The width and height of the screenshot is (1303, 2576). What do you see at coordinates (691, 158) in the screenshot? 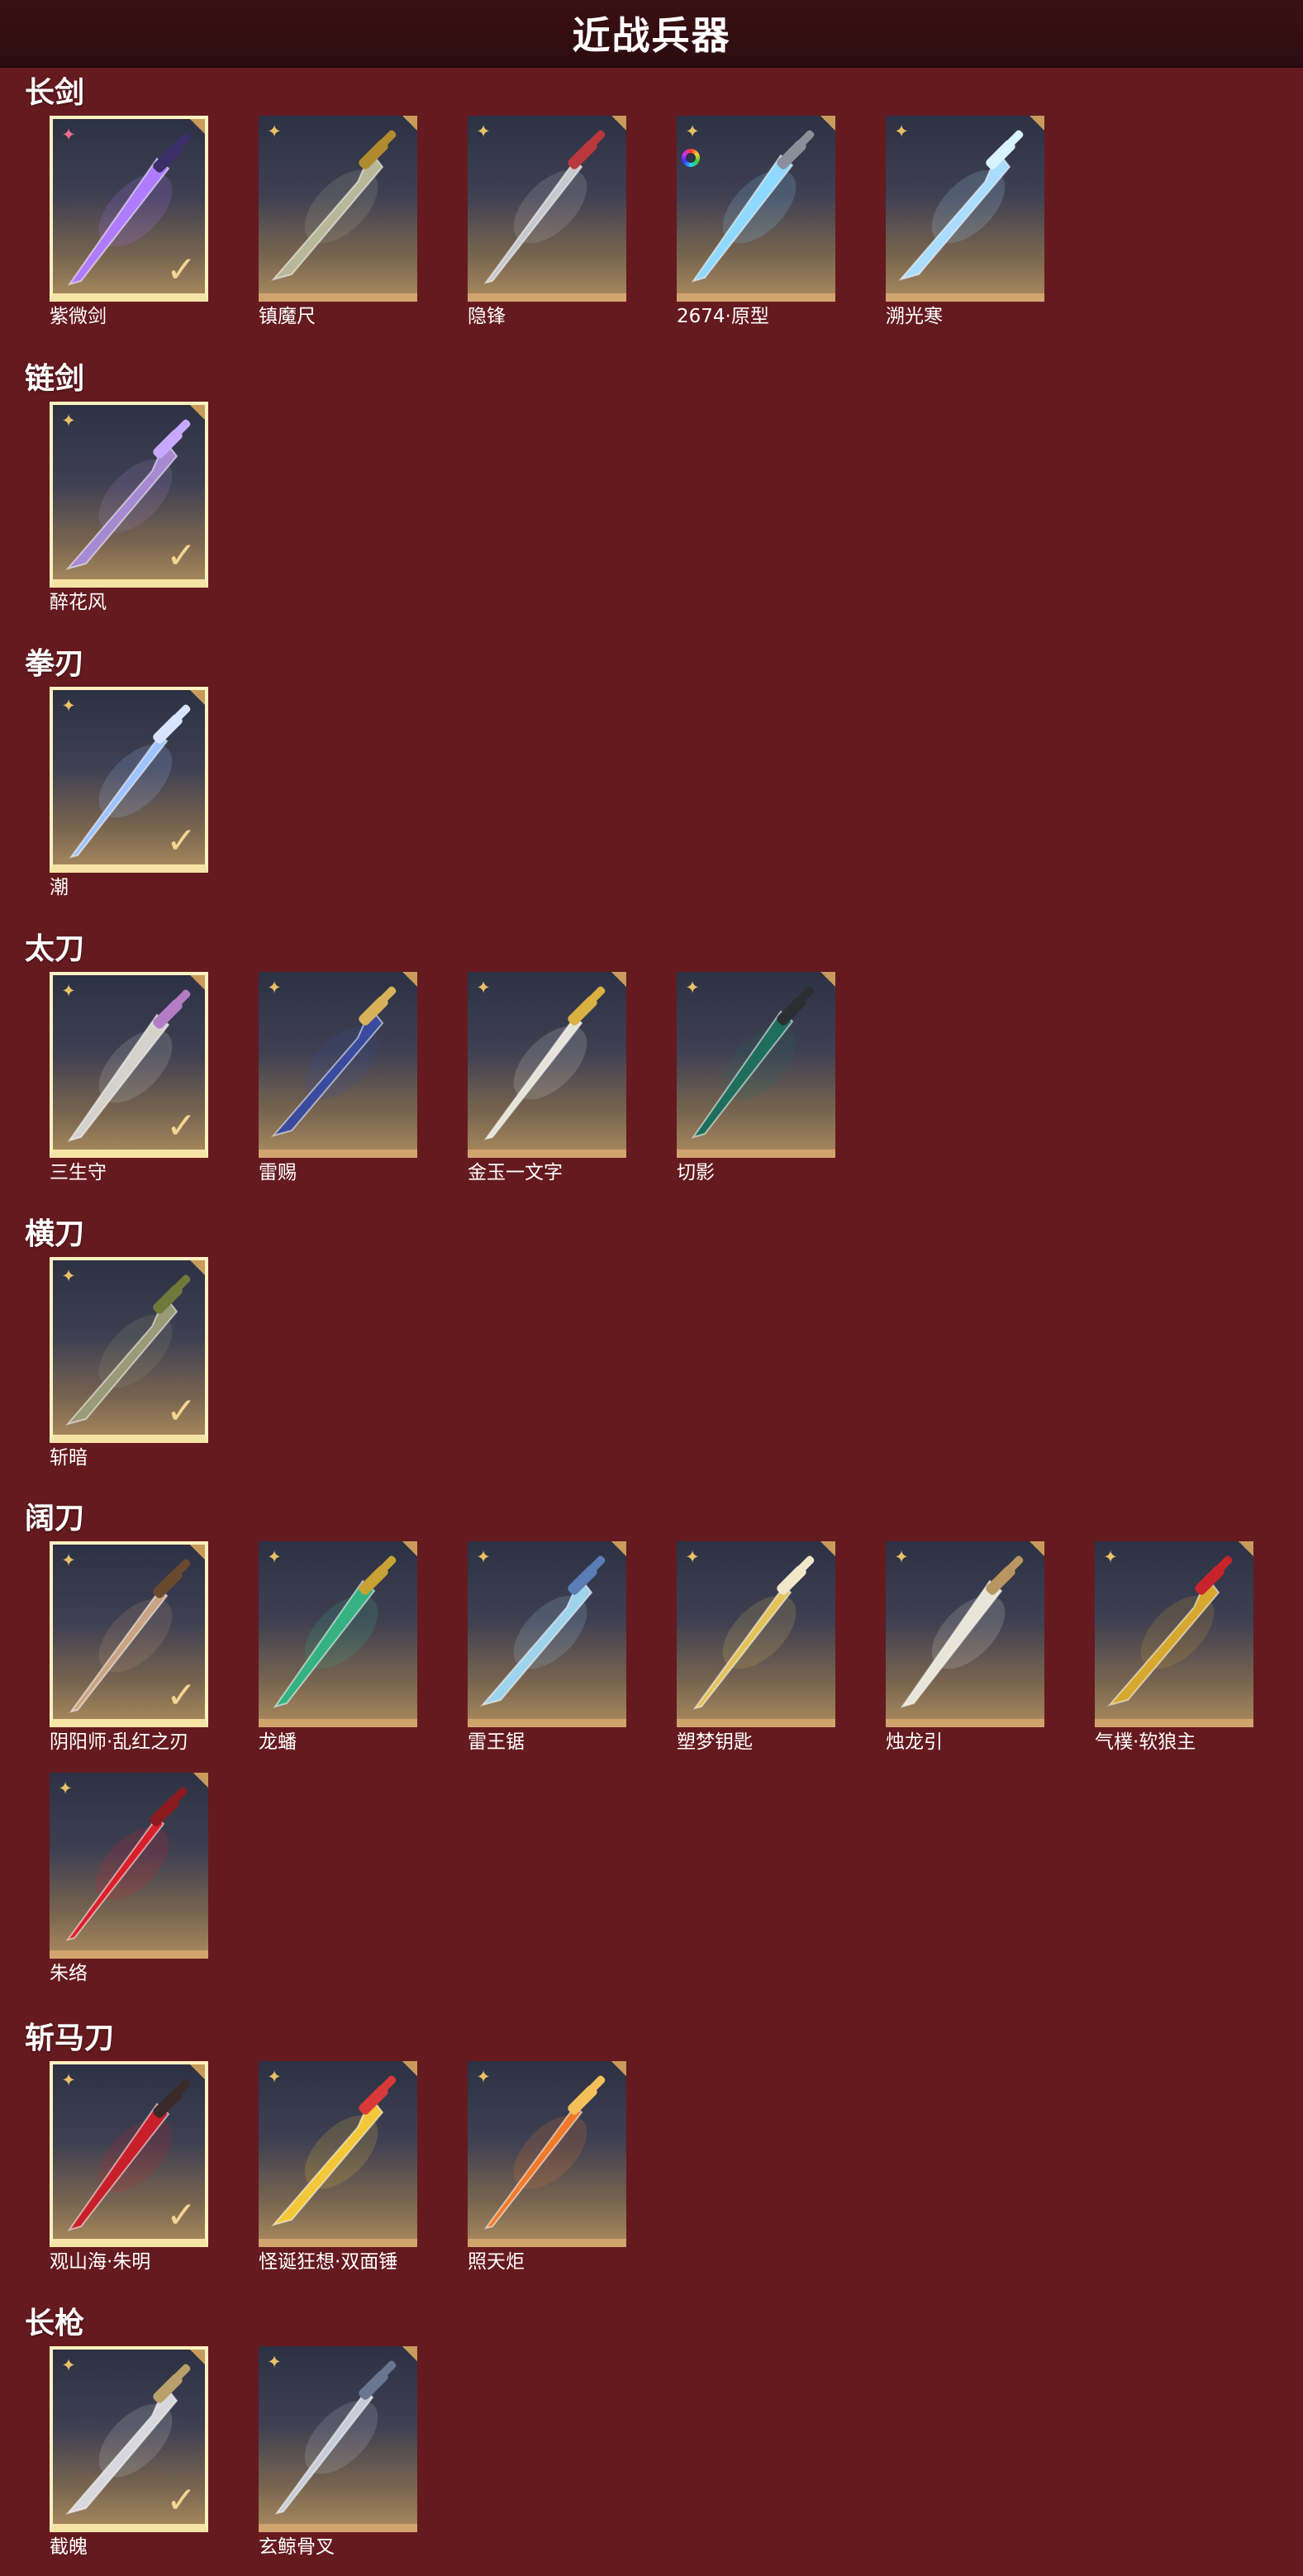
I see `rgb-ring-icon` at bounding box center [691, 158].